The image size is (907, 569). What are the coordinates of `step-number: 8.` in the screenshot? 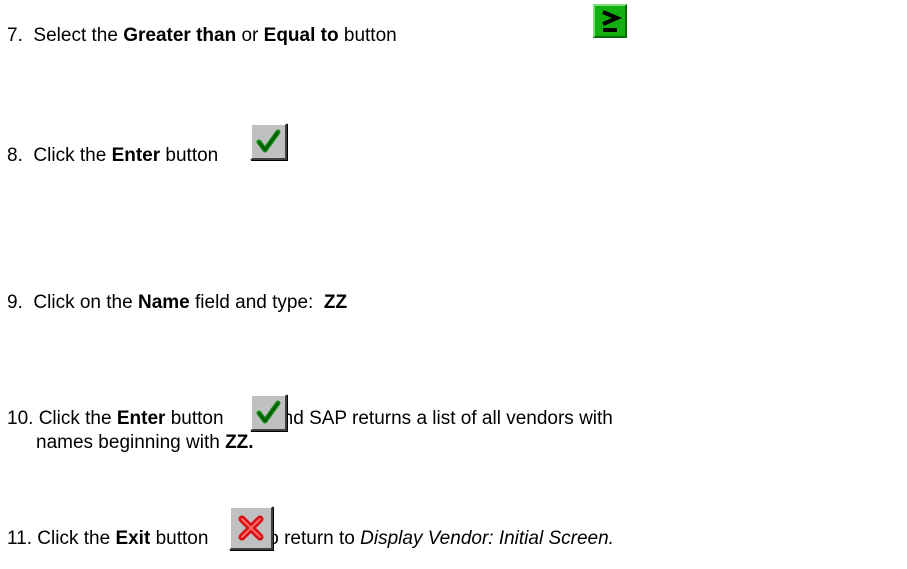 It's located at (15, 155).